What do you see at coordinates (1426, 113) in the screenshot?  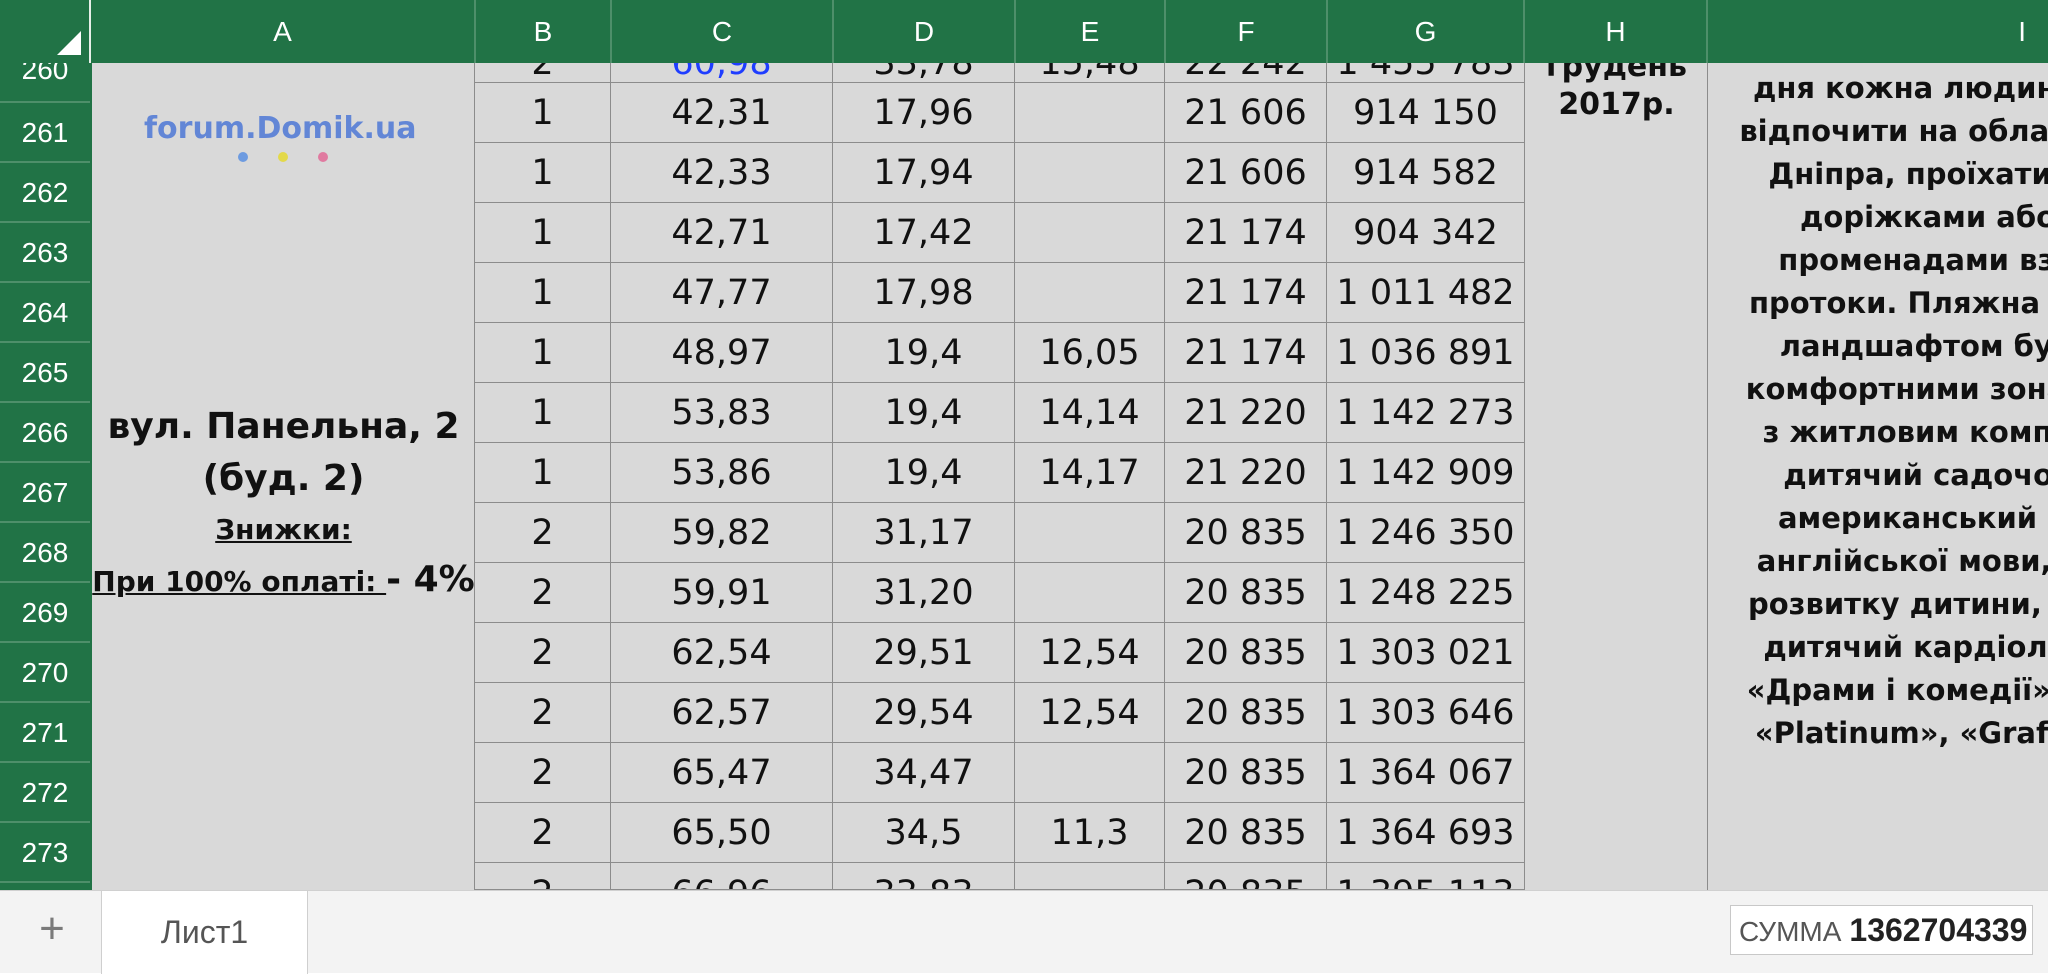 I see `cell-g: 914 150` at bounding box center [1426, 113].